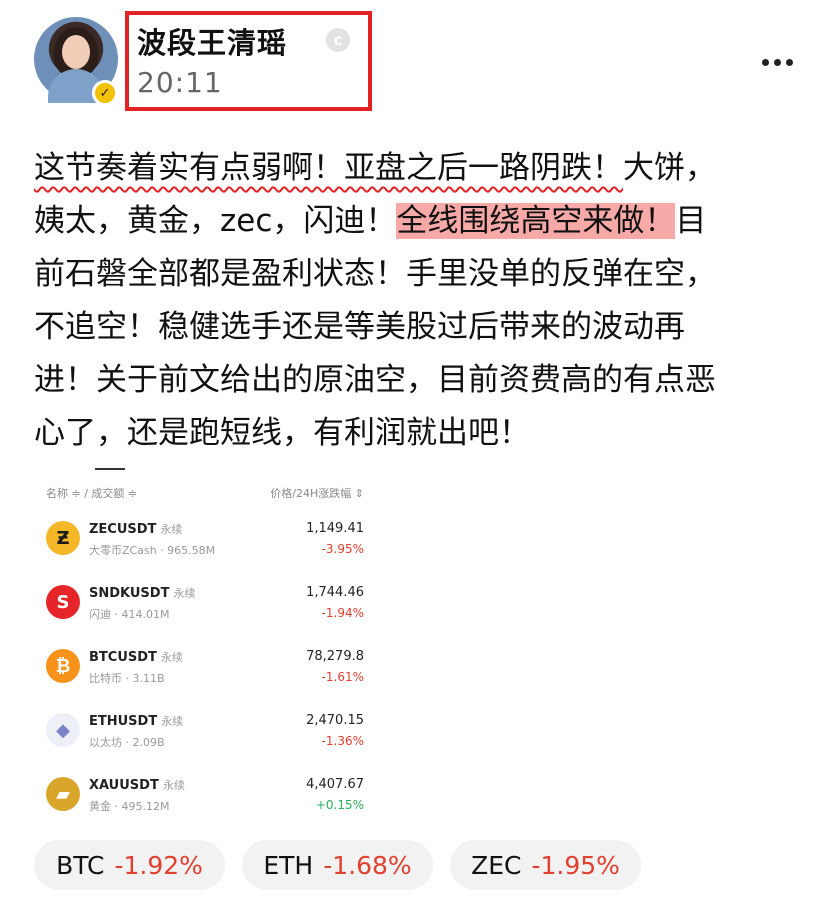  What do you see at coordinates (63, 666) in the screenshot?
I see `bitcoin-icon: ₿` at bounding box center [63, 666].